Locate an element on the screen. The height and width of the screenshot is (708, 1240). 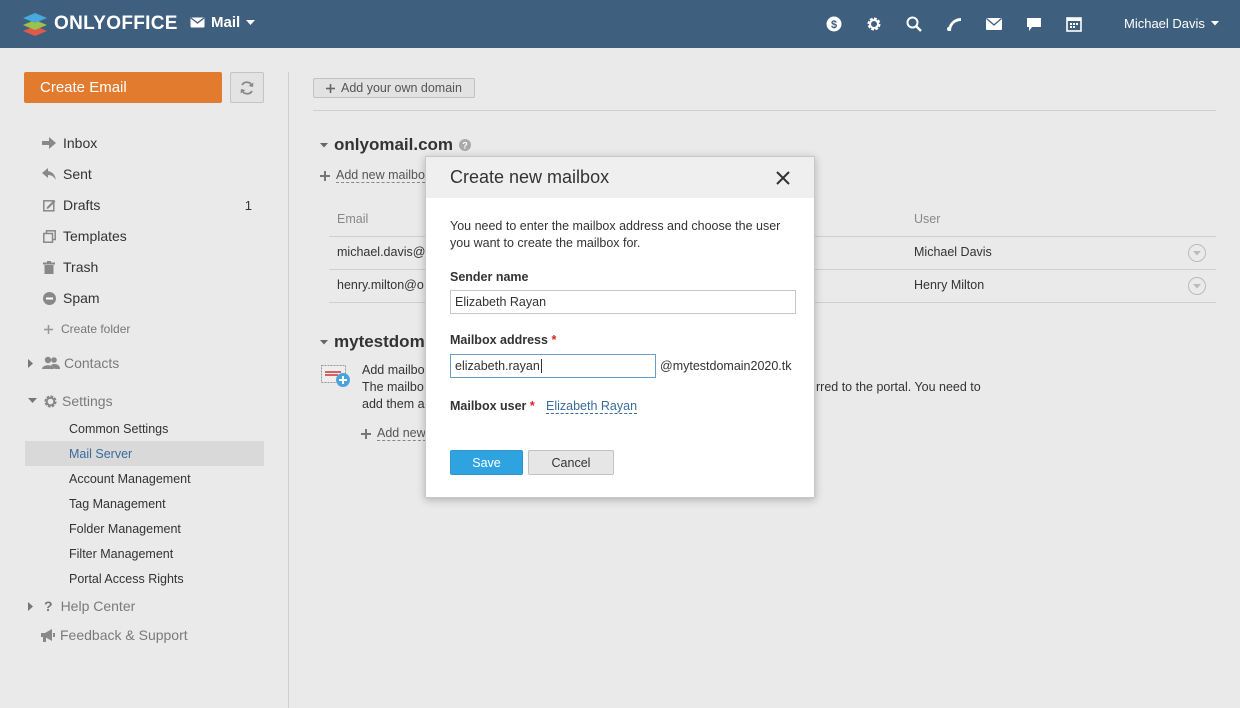
settings-section: Settings is located at coordinates (70, 401).